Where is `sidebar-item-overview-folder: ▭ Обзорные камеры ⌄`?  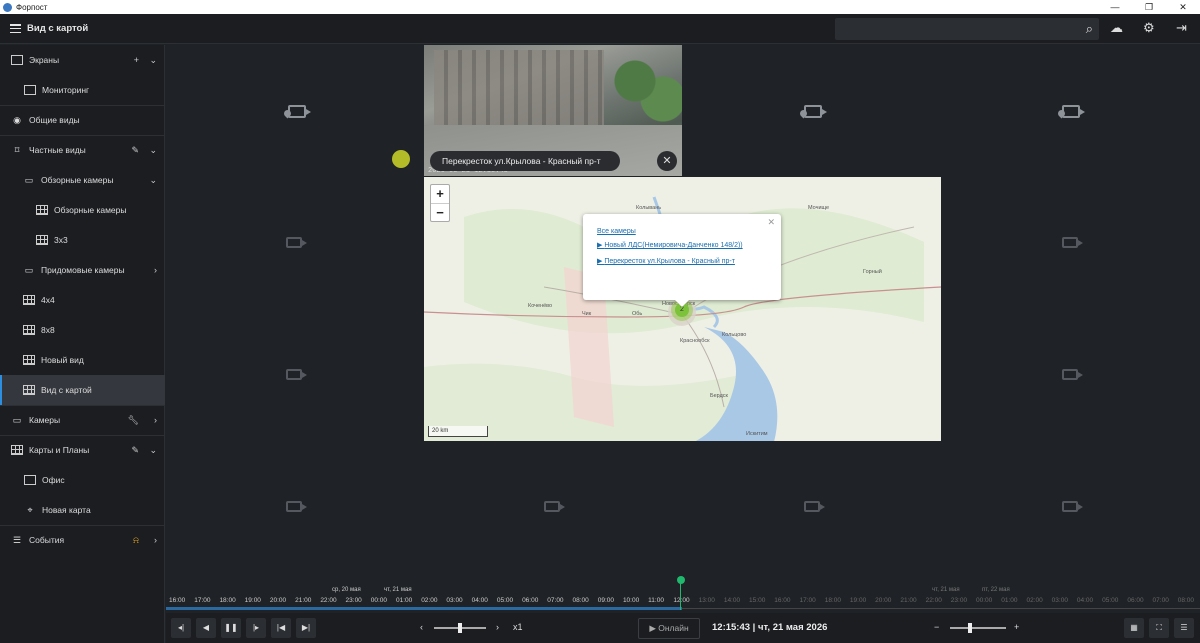
sidebar-item-overview-folder: ▭ Обзорные камеры ⌄ is located at coordinates (82, 180).